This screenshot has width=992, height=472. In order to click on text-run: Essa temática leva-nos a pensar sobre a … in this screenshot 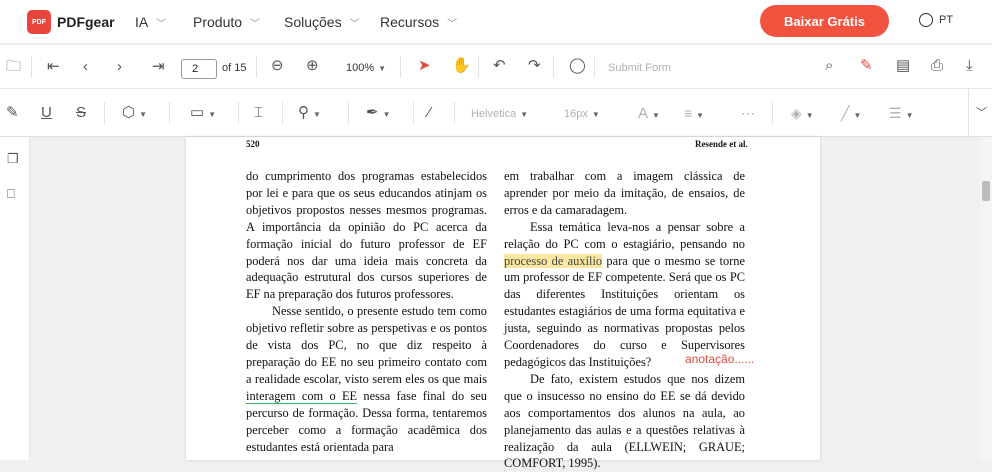, I will do `click(624, 235)`.